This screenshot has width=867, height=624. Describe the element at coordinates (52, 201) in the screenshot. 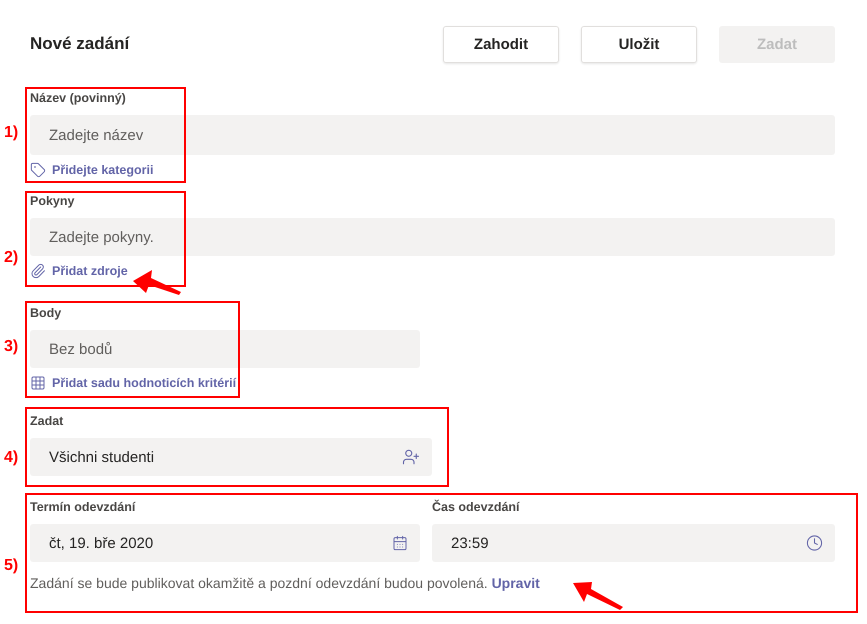

I see `field-label: Pokyny` at that location.